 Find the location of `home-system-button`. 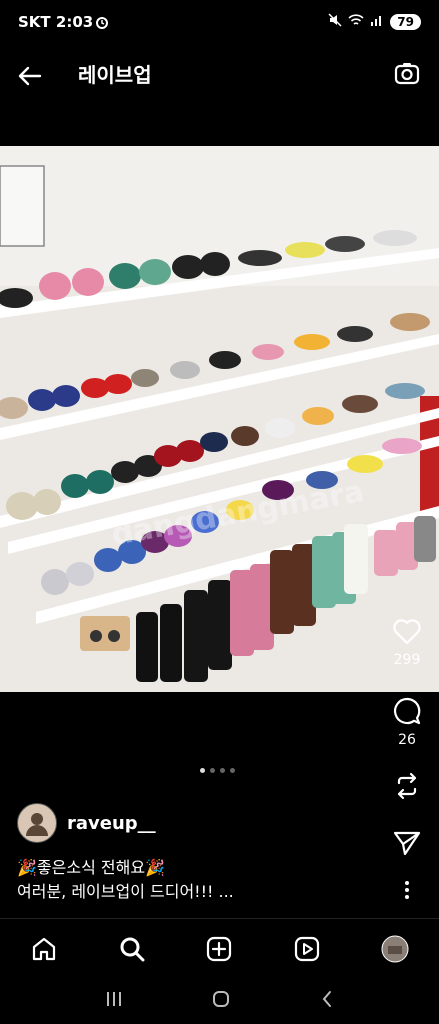

home-system-button is located at coordinates (221, 1001).